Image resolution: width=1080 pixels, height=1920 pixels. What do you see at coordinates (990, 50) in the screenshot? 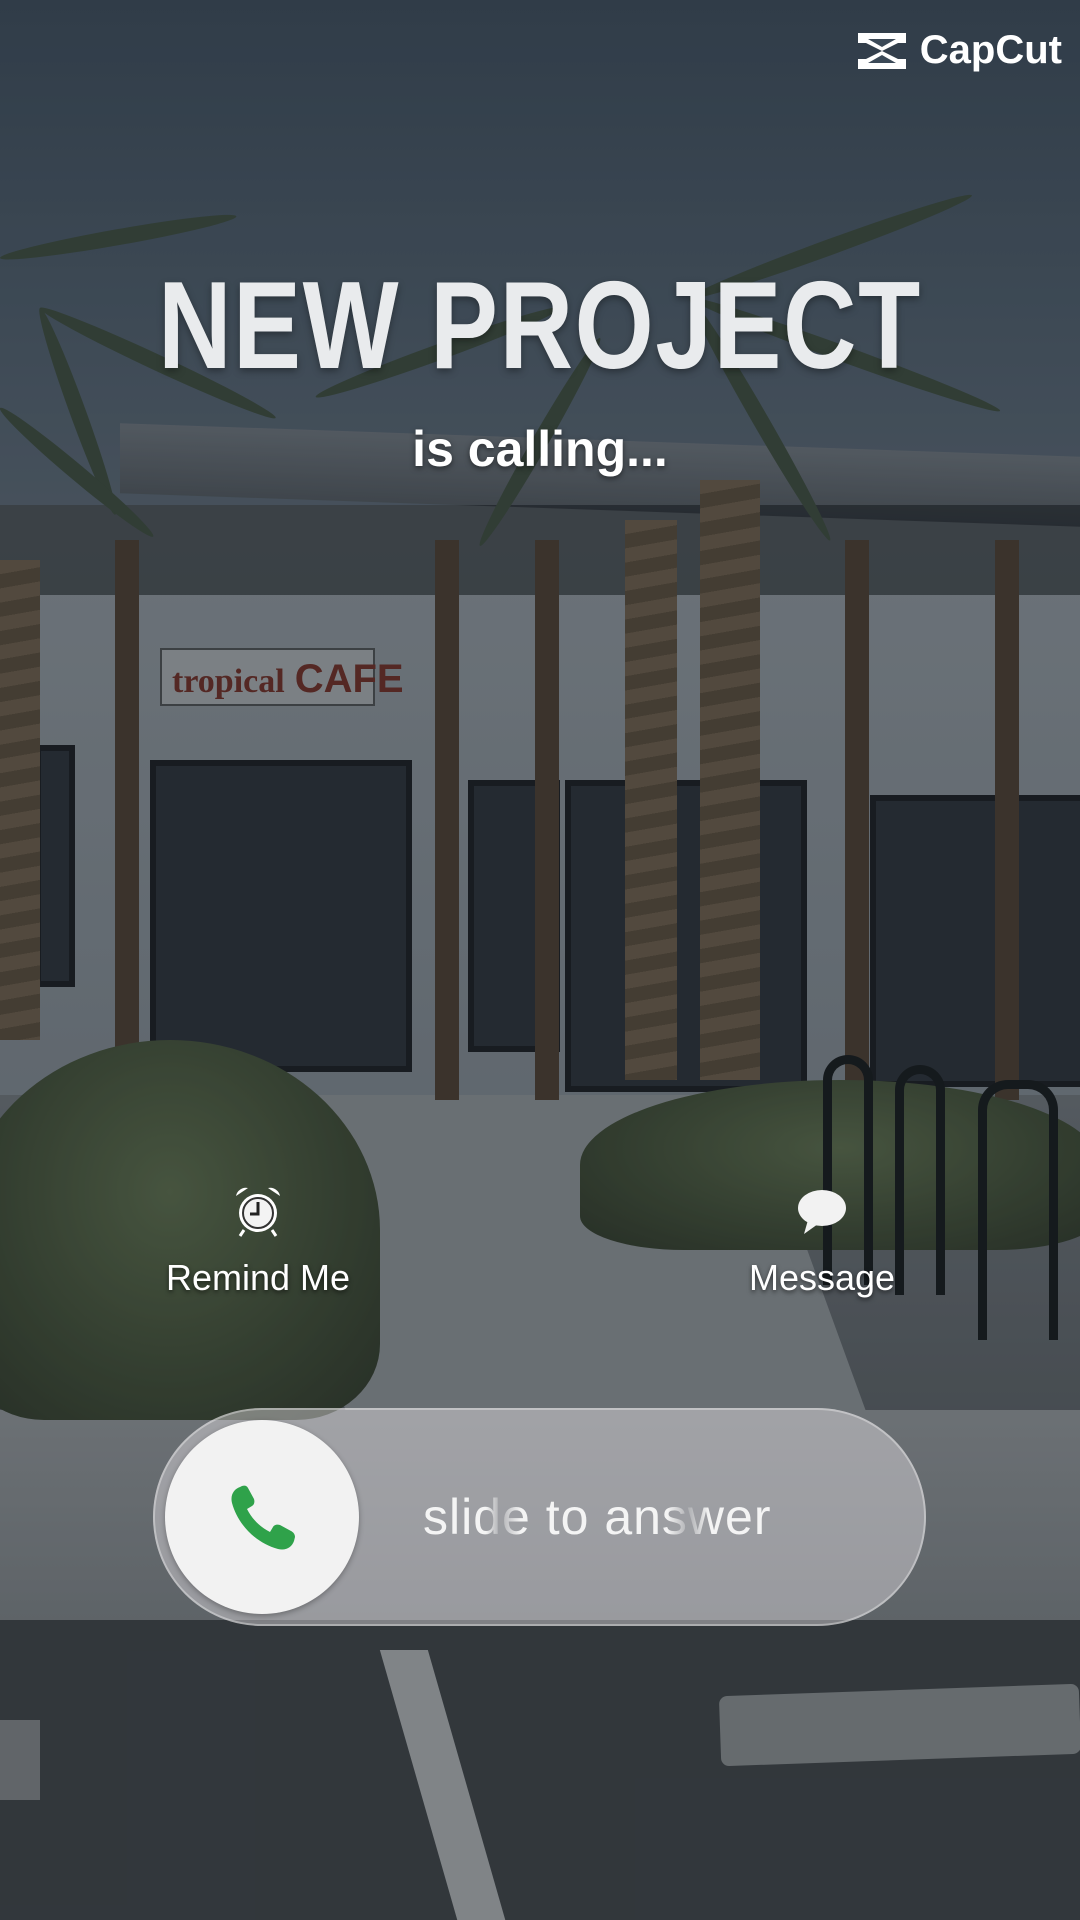
I see `capcut-logo-text: CapCut` at bounding box center [990, 50].